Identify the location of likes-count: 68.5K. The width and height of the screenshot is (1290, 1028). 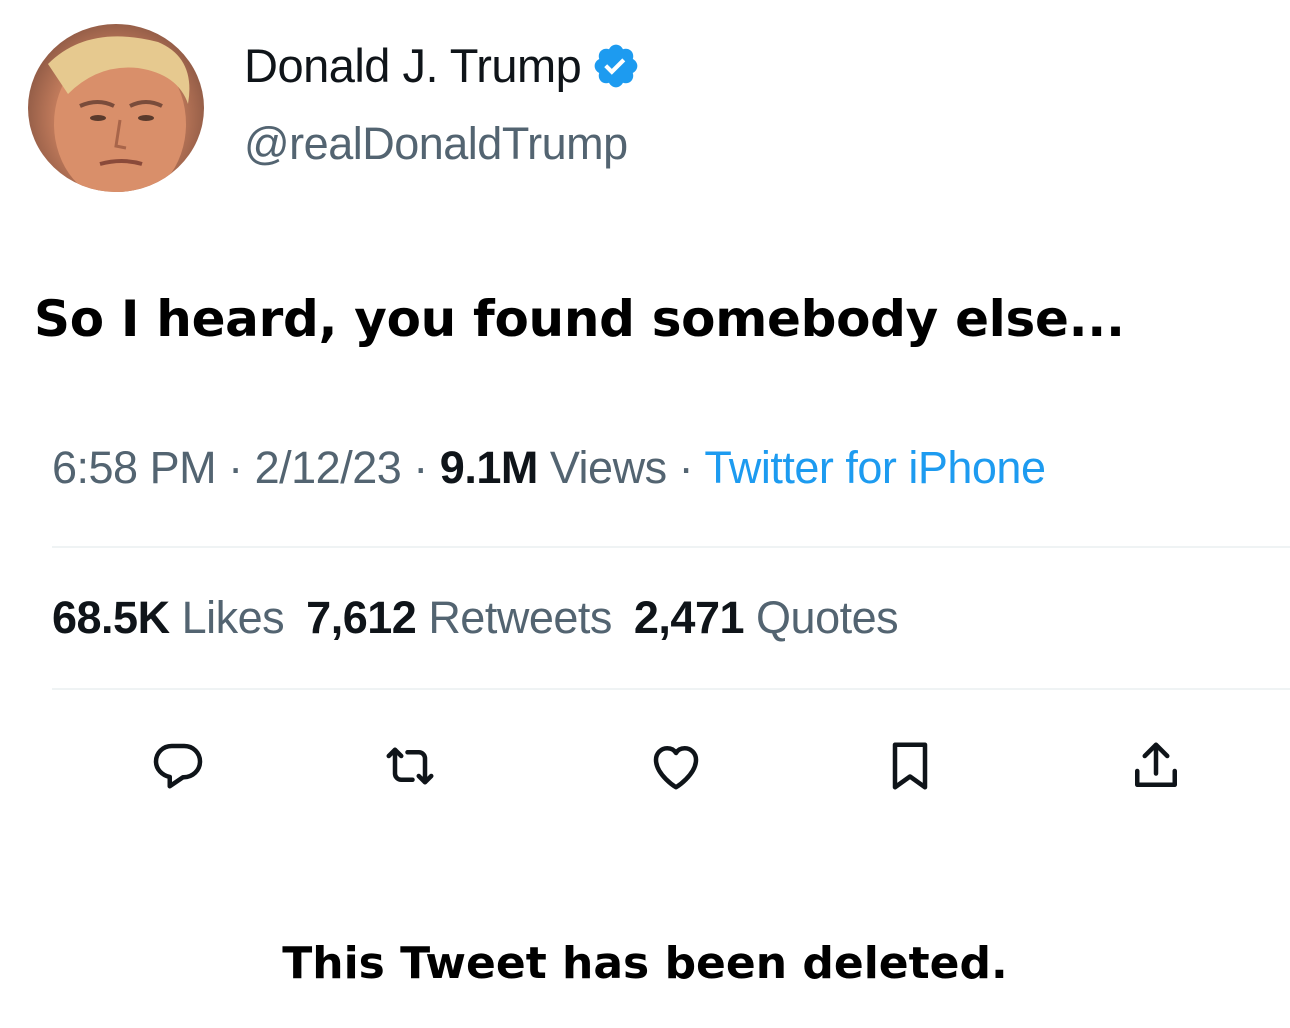
(111, 617).